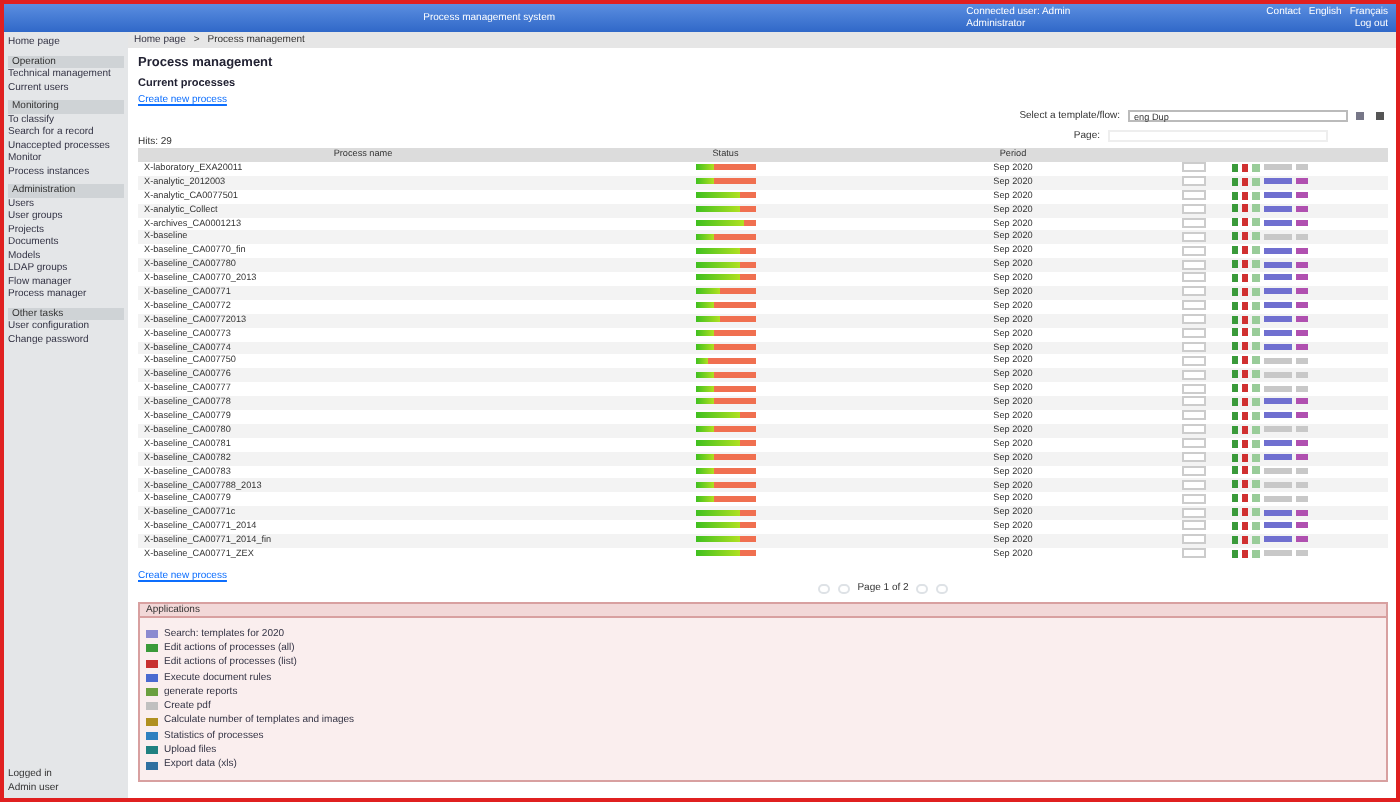 This screenshot has width=1400, height=802. What do you see at coordinates (1360, 115) in the screenshot?
I see `save-icon` at bounding box center [1360, 115].